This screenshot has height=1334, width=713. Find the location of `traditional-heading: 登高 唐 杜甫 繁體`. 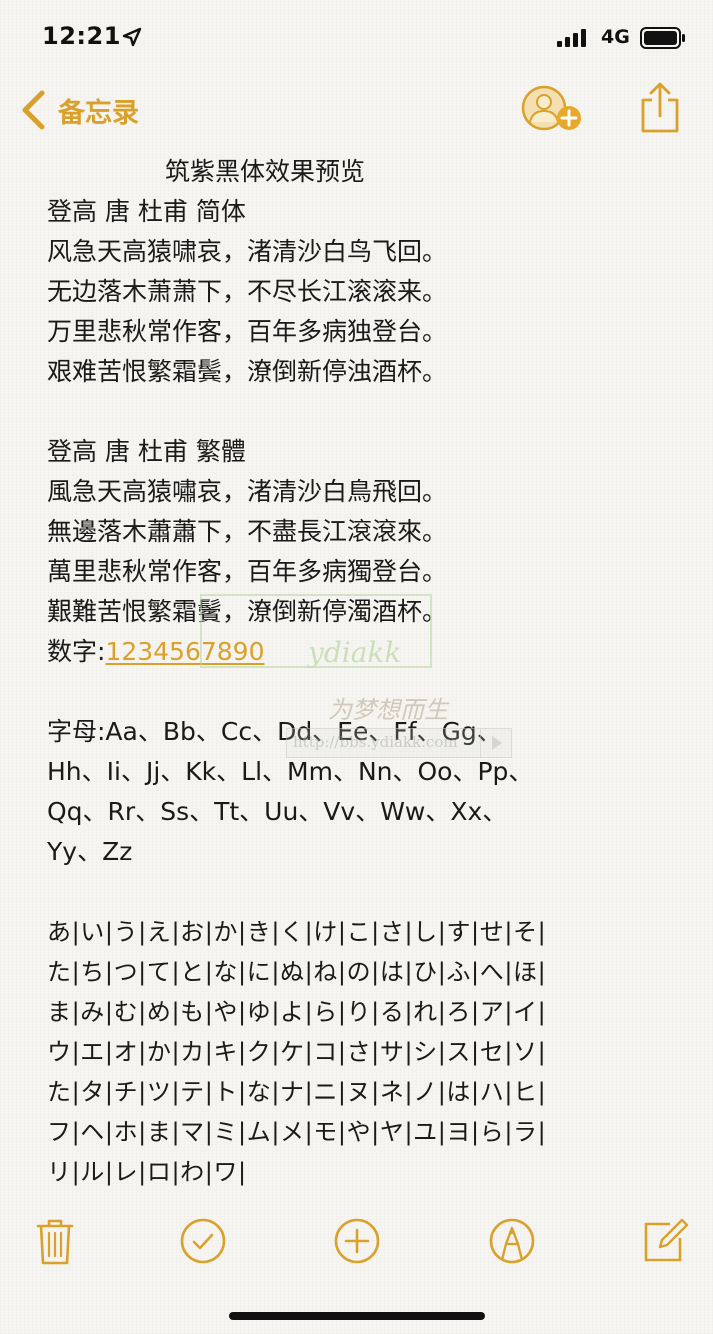

traditional-heading: 登高 唐 杜甫 繁體 is located at coordinates (146, 451).